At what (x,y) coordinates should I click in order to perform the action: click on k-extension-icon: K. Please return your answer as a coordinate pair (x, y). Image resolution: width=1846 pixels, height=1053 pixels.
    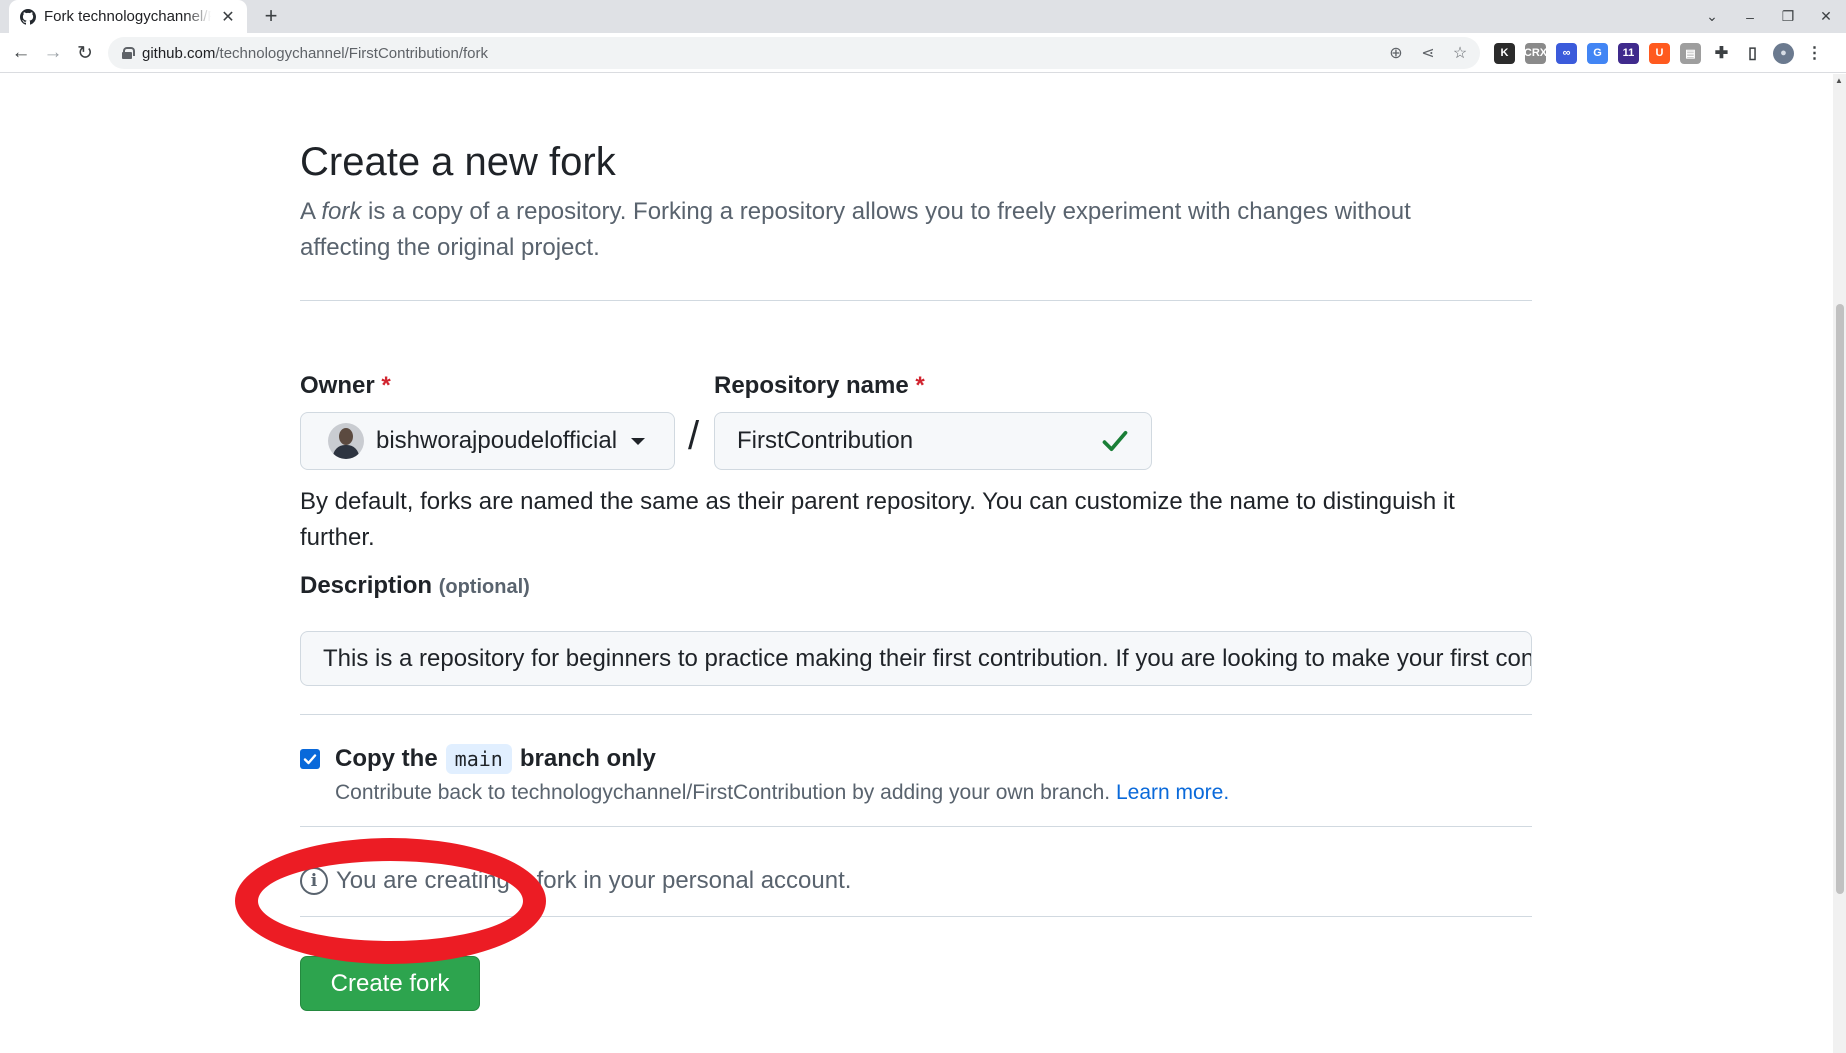
    Looking at the image, I should click on (1504, 53).